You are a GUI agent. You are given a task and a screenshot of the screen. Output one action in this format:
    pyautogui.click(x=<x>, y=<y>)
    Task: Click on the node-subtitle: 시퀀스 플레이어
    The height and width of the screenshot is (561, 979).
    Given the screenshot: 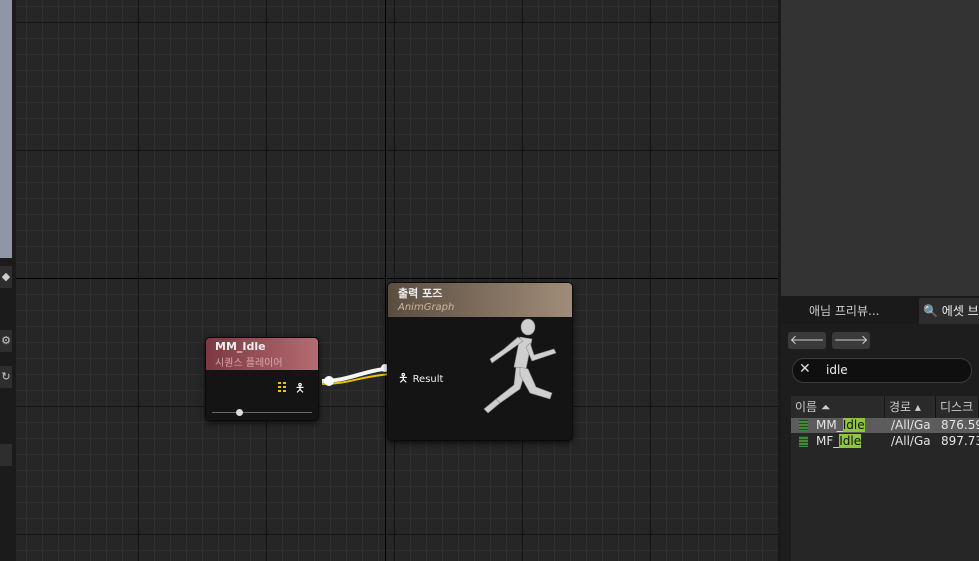 What is the action you would take?
    pyautogui.click(x=249, y=363)
    